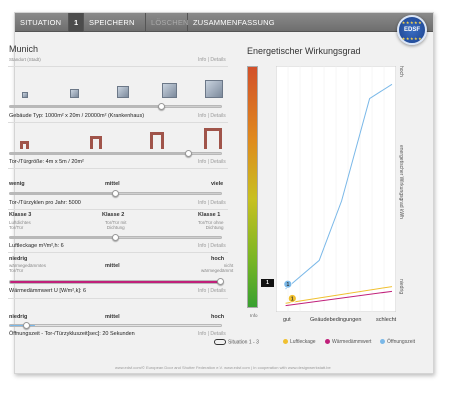 This screenshot has height=400, width=450. Describe the element at coordinates (220, 342) in the screenshot. I see `situation-toggle-icon` at that location.